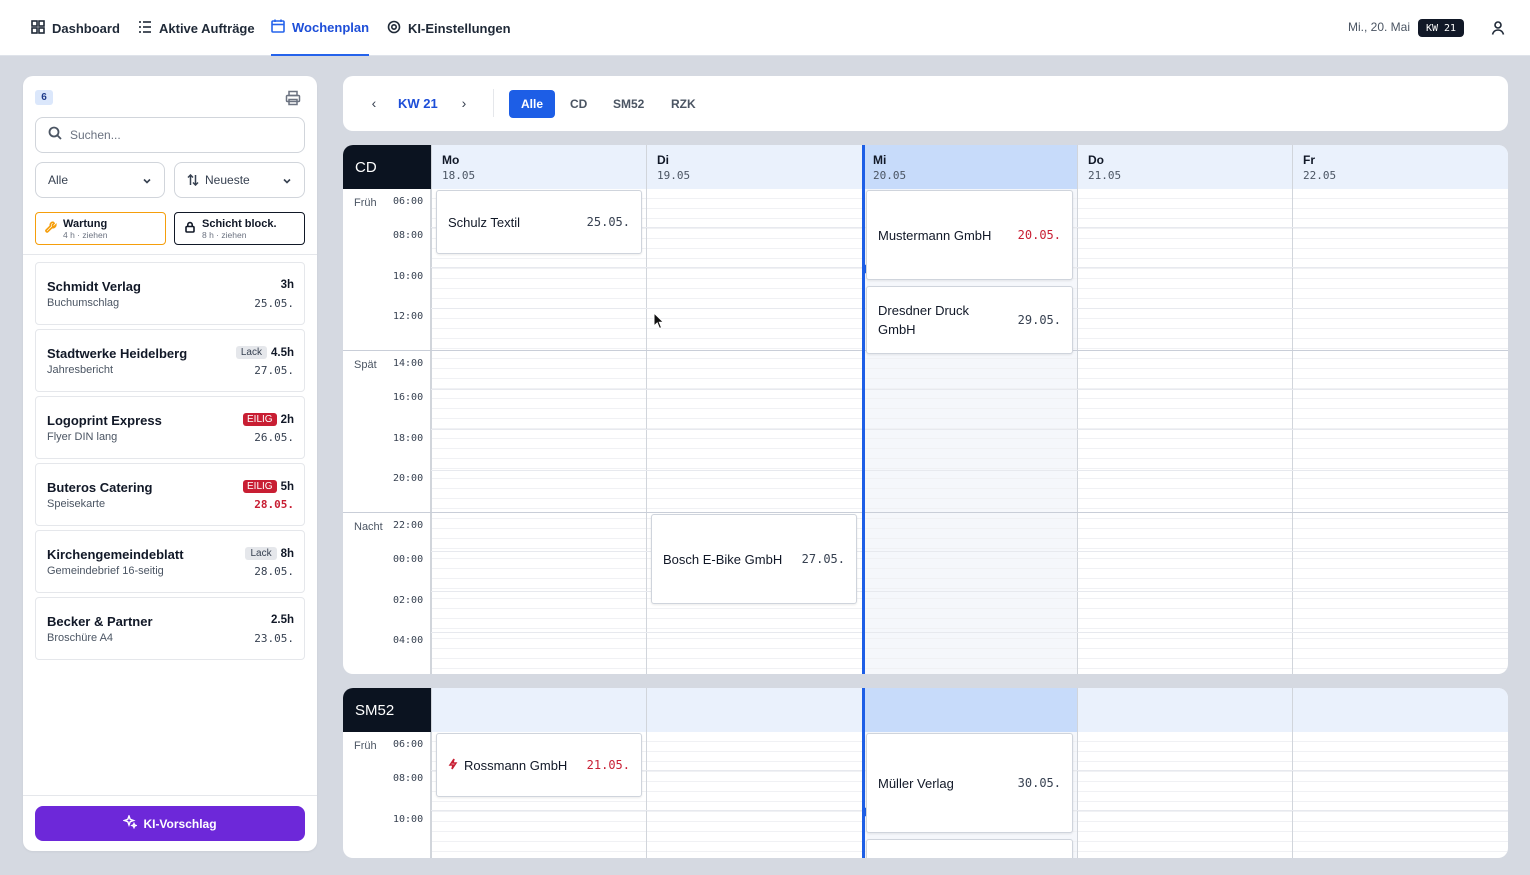 This screenshot has width=1530, height=875. Describe the element at coordinates (1039, 783) in the screenshot. I see `order-due: 30.05.` at that location.